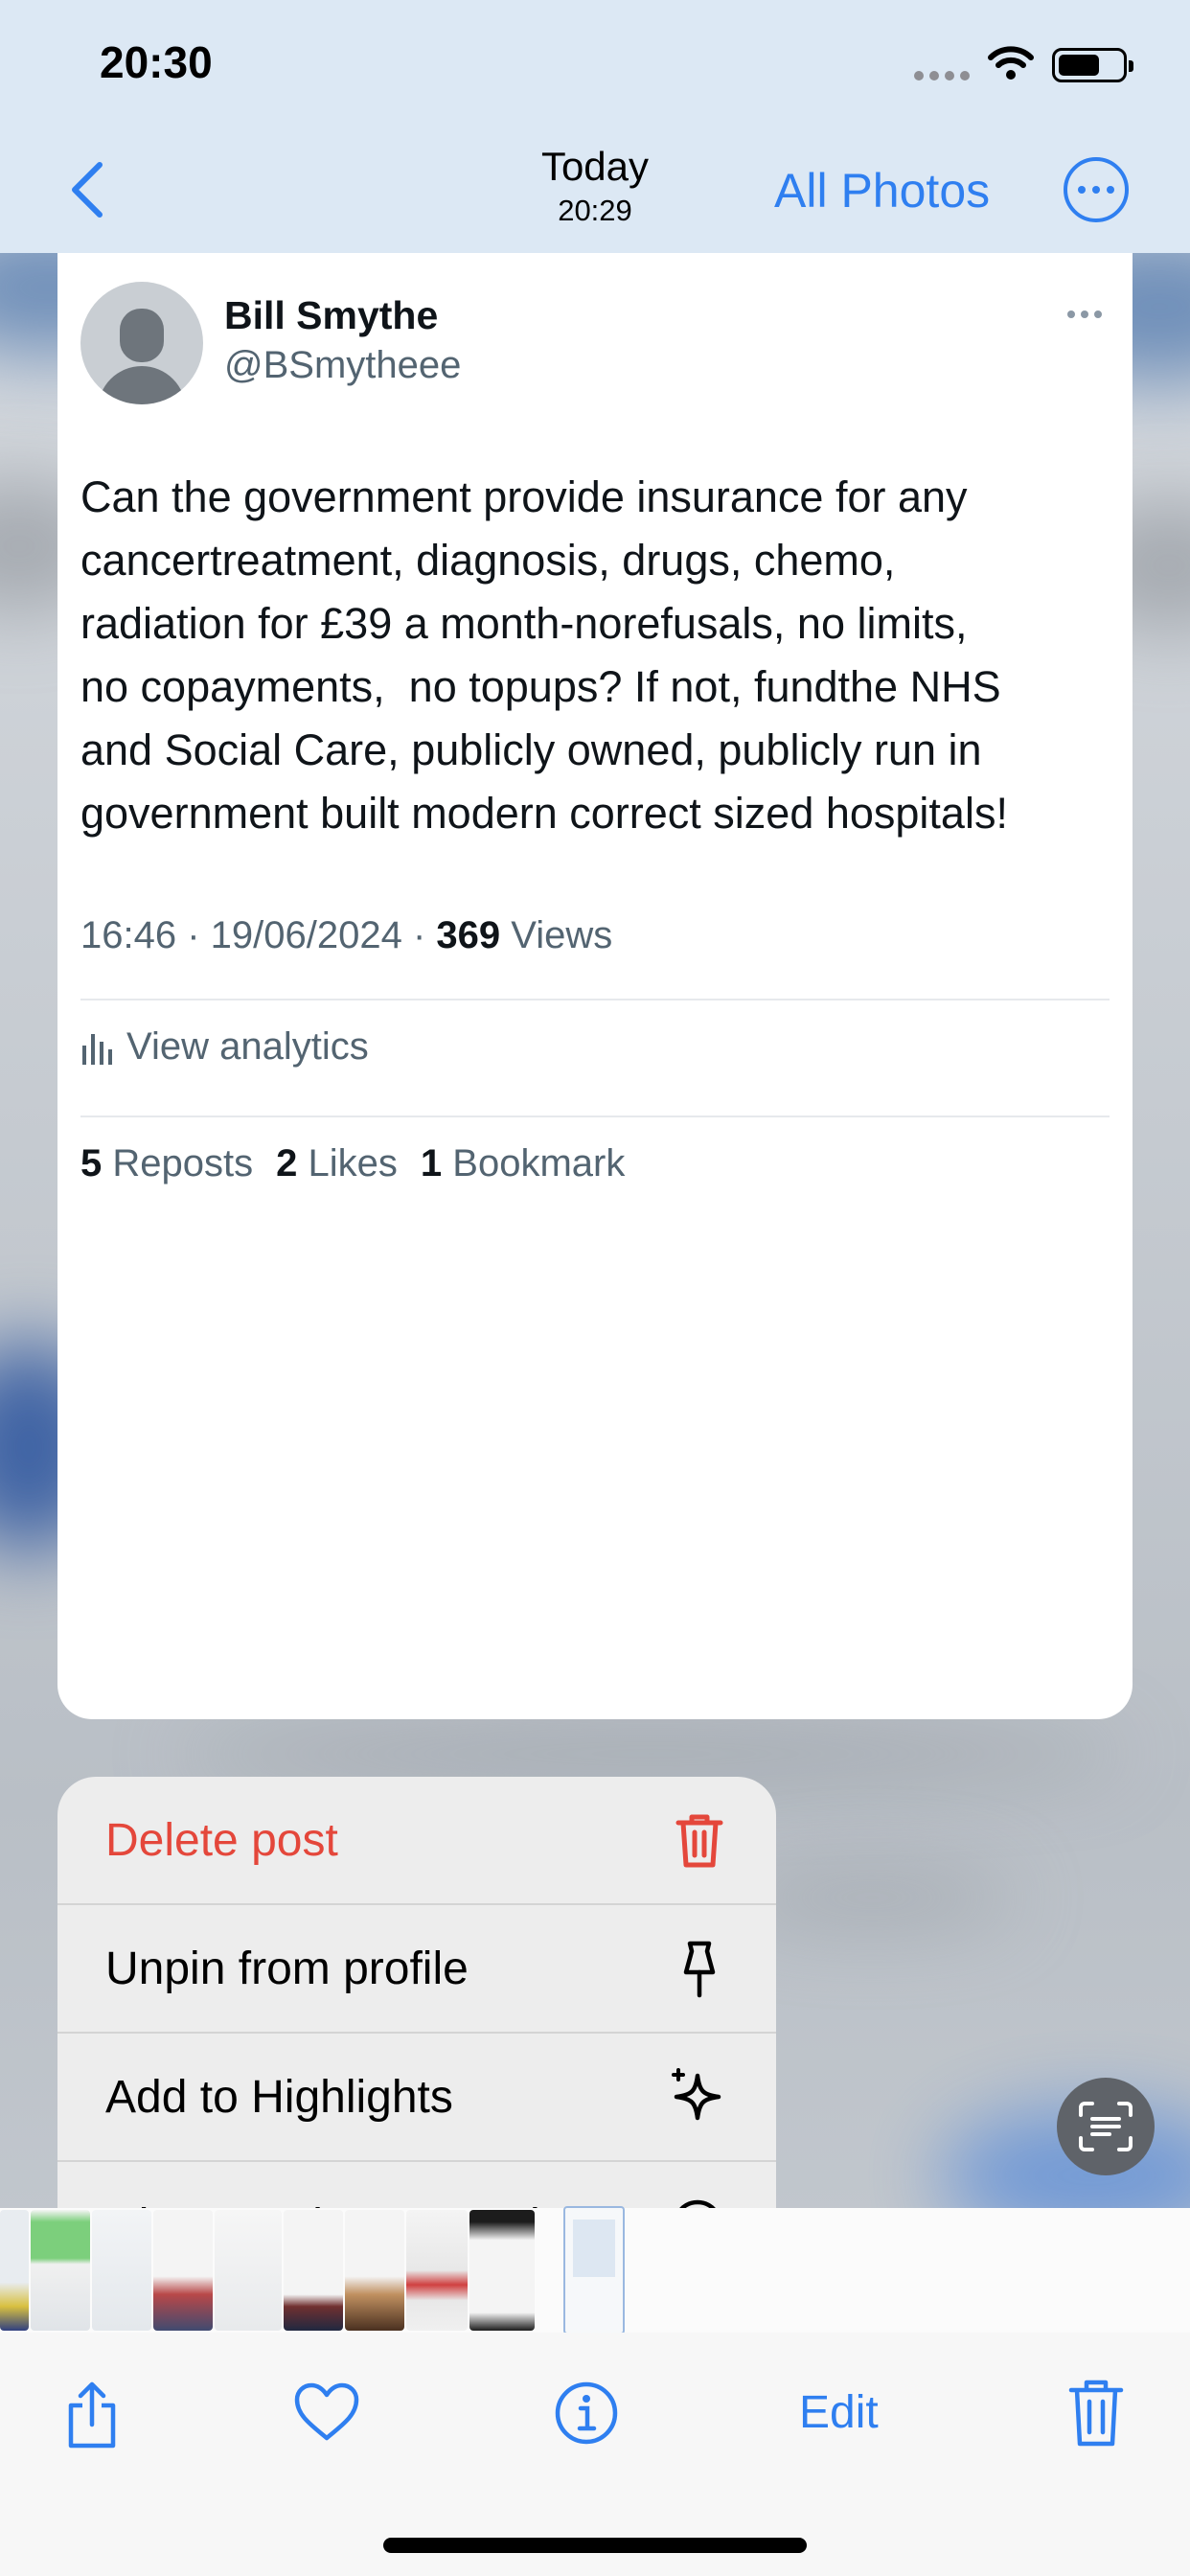 The width and height of the screenshot is (1190, 2576). Describe the element at coordinates (343, 365) in the screenshot. I see `author-handle: @BSmytheee` at that location.